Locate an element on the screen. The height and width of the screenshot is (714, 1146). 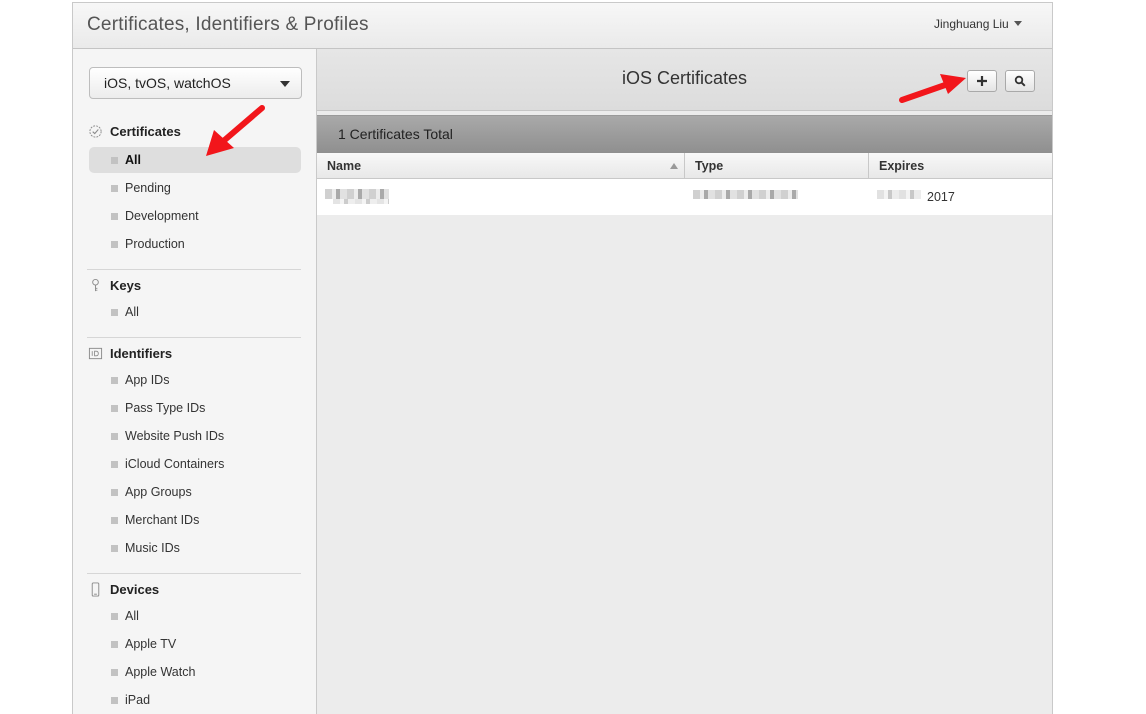
plus-icon is located at coordinates (982, 81).